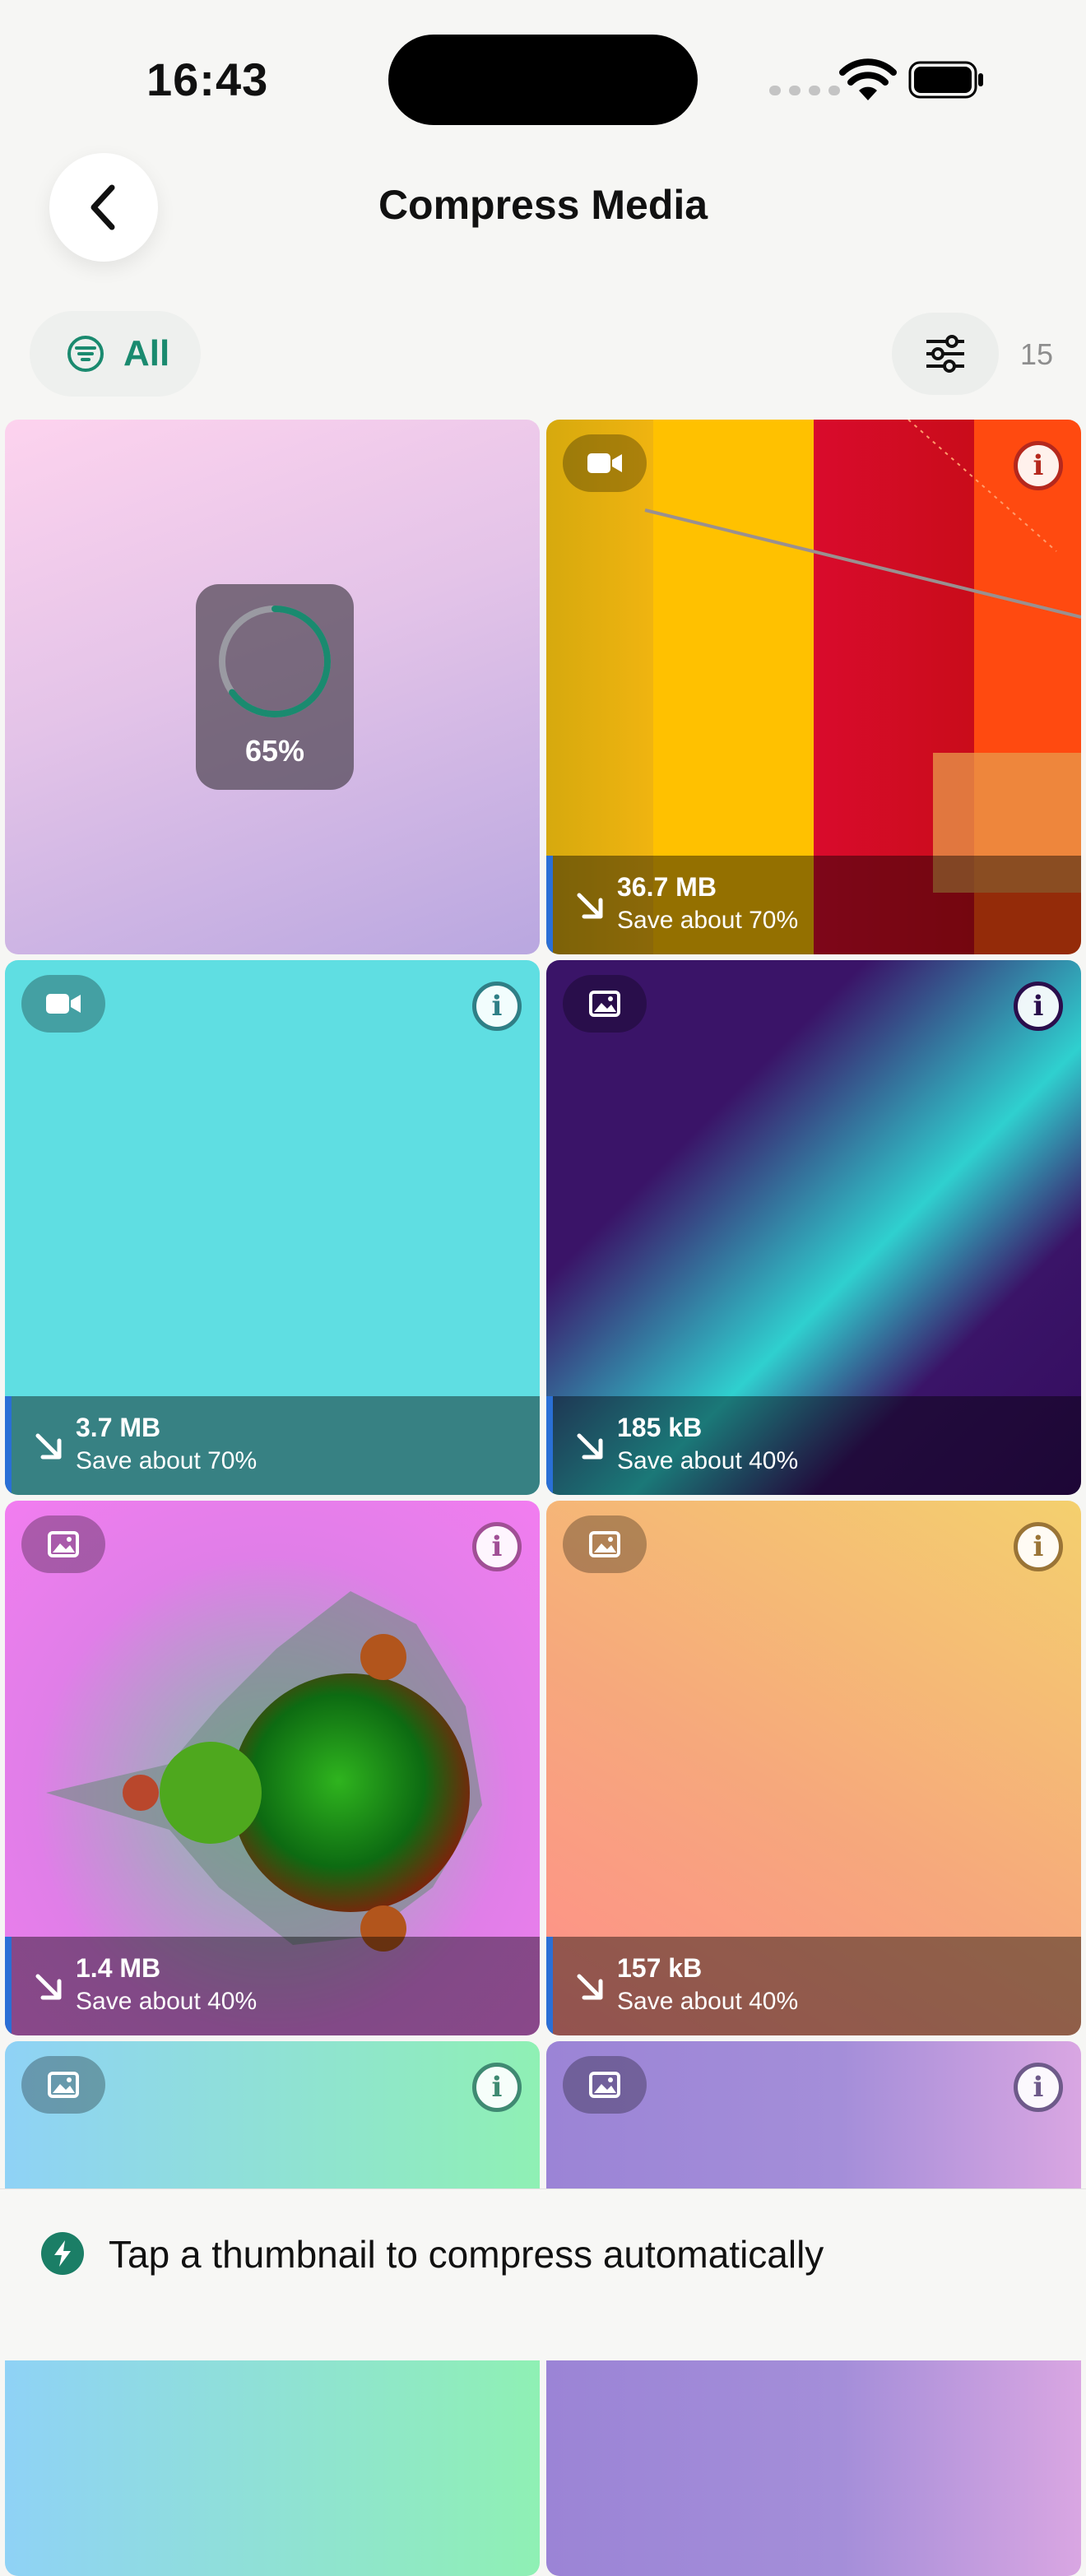  What do you see at coordinates (804, 91) in the screenshot?
I see `signal-icon` at bounding box center [804, 91].